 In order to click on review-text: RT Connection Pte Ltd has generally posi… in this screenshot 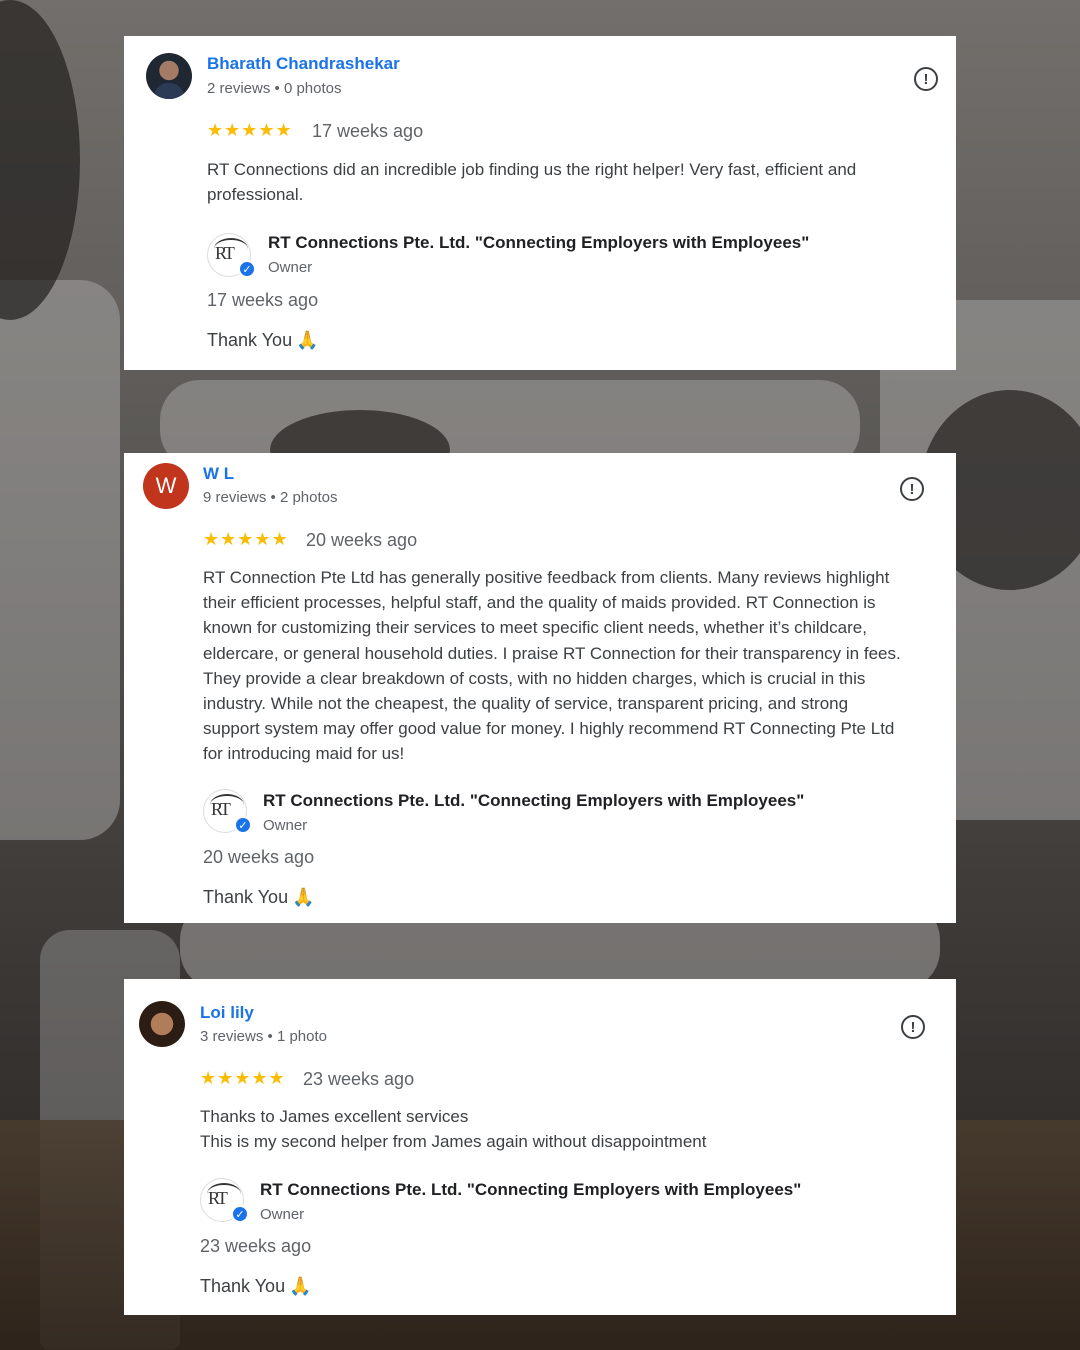, I will do `click(552, 666)`.